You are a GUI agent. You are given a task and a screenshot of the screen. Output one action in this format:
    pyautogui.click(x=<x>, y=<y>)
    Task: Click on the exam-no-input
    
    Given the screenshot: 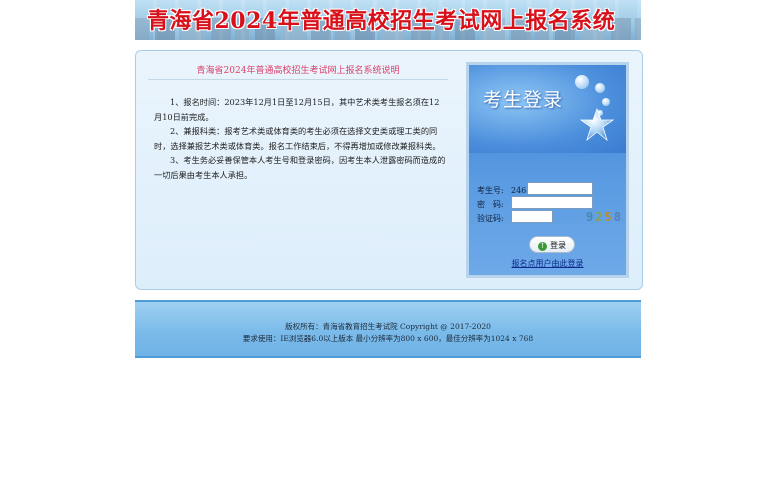 What is the action you would take?
    pyautogui.click(x=560, y=188)
    